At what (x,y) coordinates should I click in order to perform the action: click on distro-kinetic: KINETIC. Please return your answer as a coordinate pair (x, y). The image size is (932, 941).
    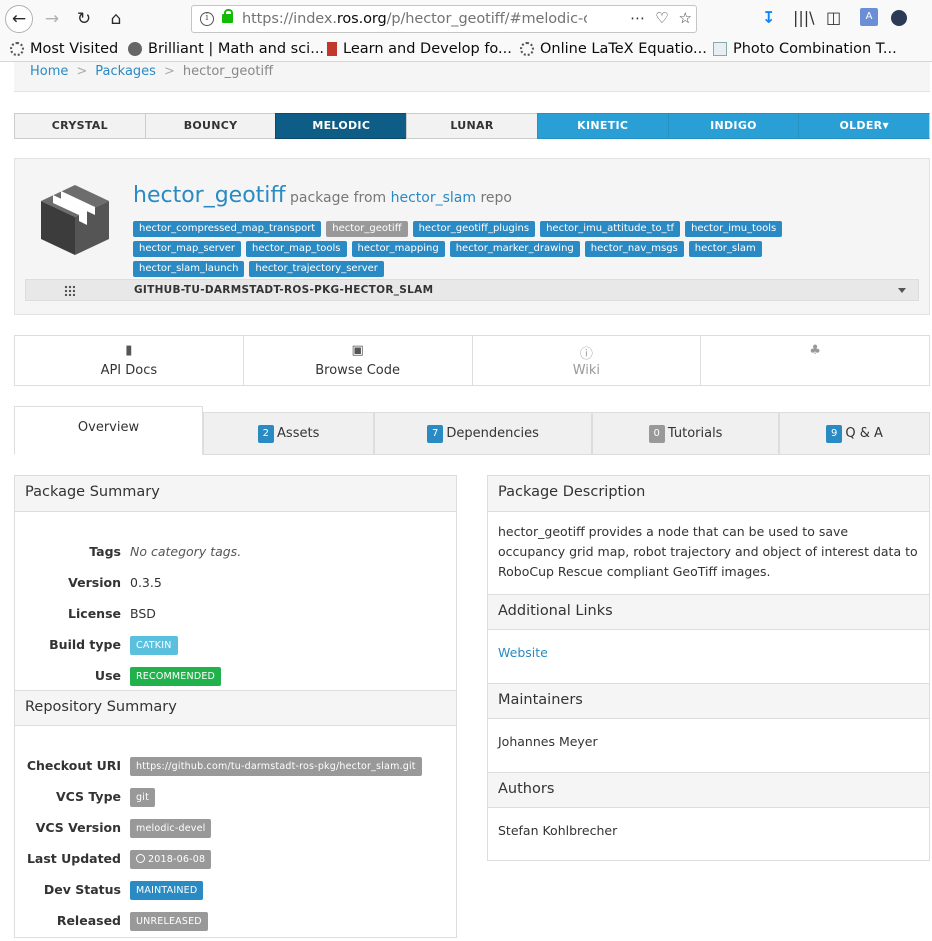
    Looking at the image, I should click on (602, 126).